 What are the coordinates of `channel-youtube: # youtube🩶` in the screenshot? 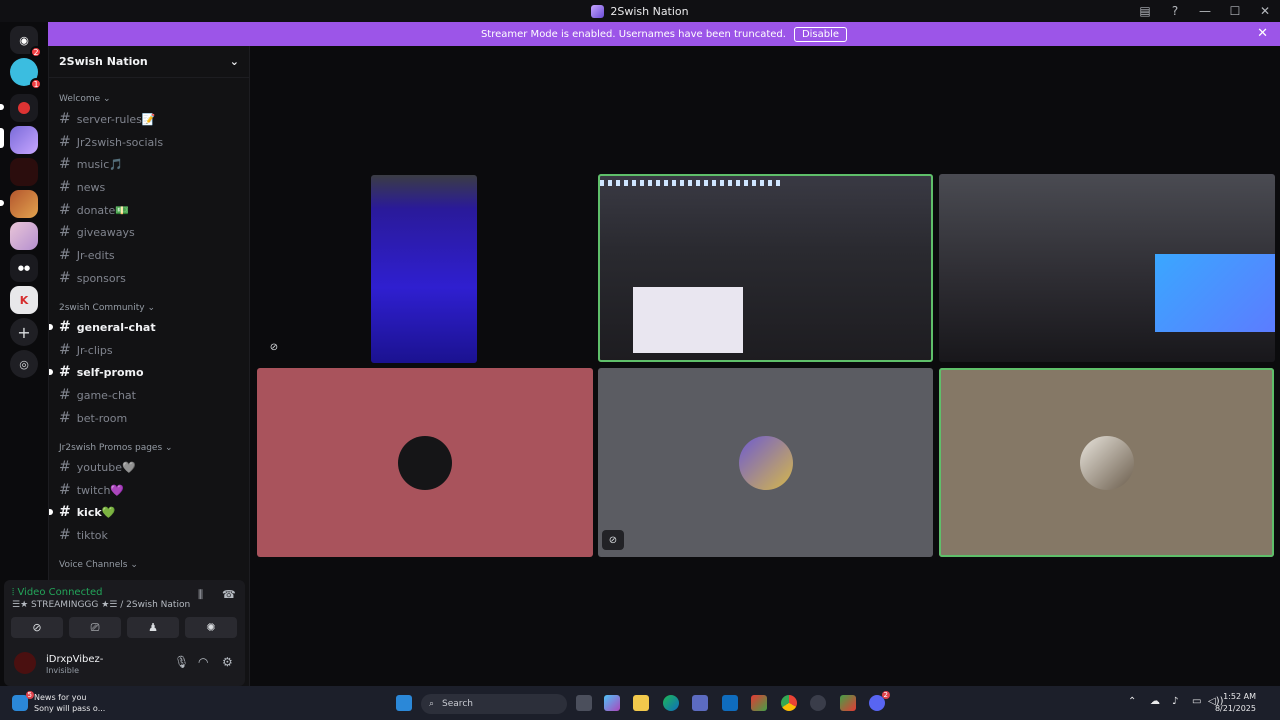 It's located at (148, 467).